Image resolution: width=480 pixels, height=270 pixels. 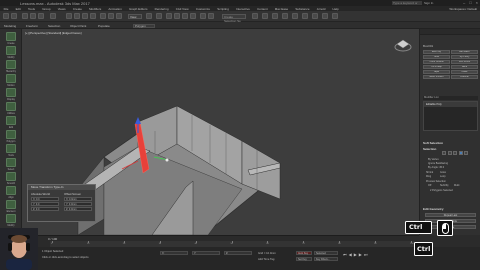 I want to click on modifier-button: Edit Mesh, so click(x=464, y=52).